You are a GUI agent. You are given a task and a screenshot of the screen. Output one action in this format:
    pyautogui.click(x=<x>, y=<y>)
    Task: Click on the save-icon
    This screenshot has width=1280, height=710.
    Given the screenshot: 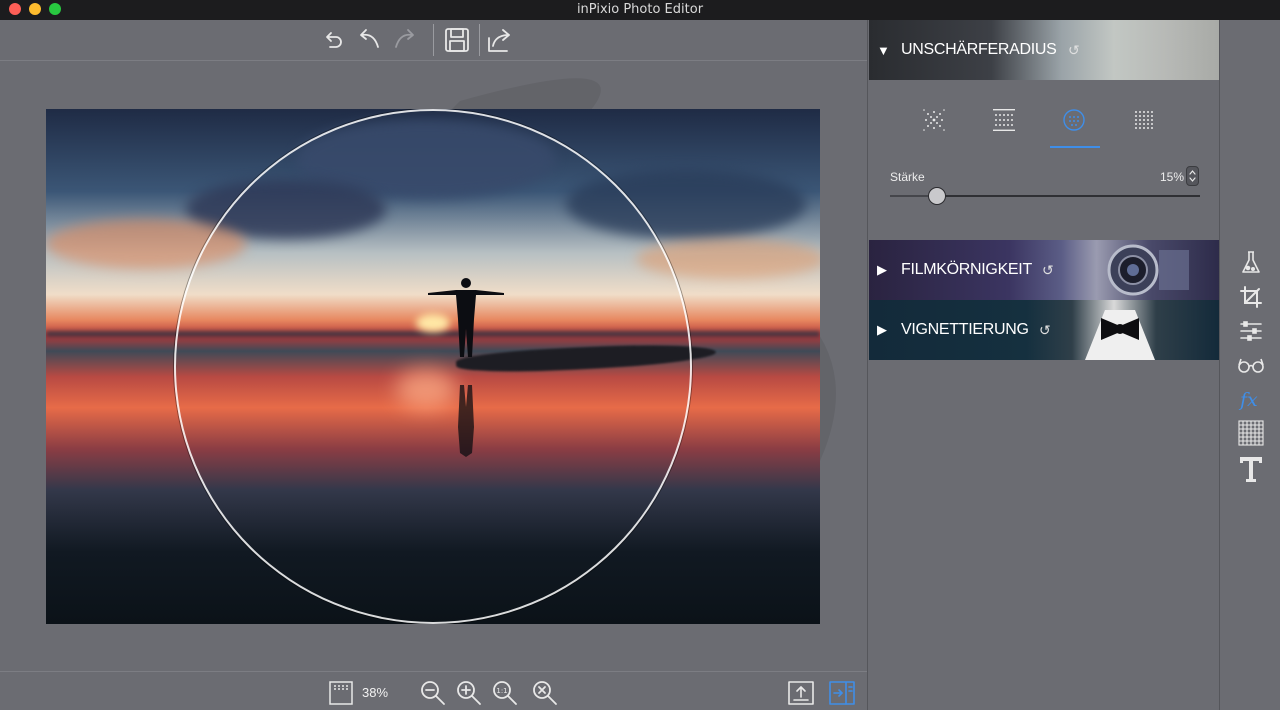 What is the action you would take?
    pyautogui.click(x=457, y=40)
    